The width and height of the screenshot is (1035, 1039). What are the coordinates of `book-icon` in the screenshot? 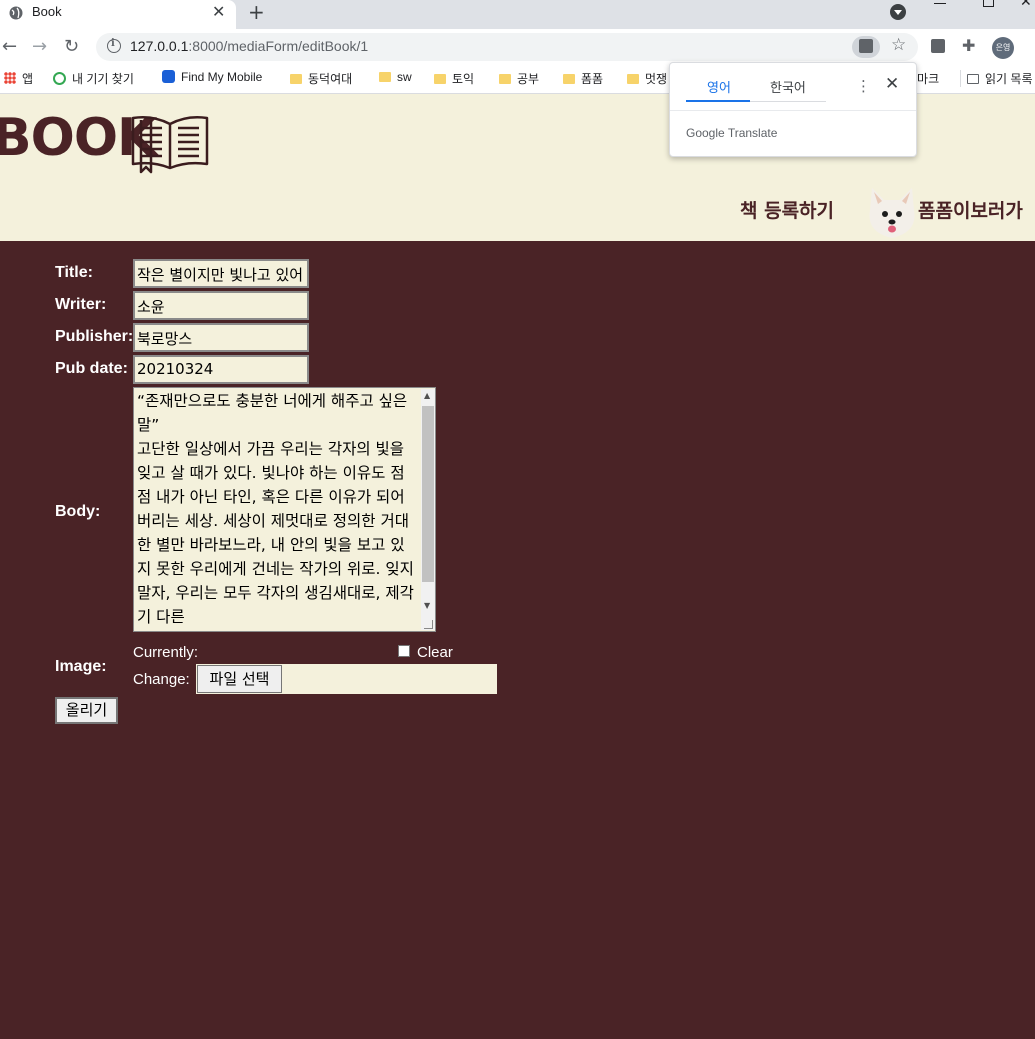 It's located at (170, 145).